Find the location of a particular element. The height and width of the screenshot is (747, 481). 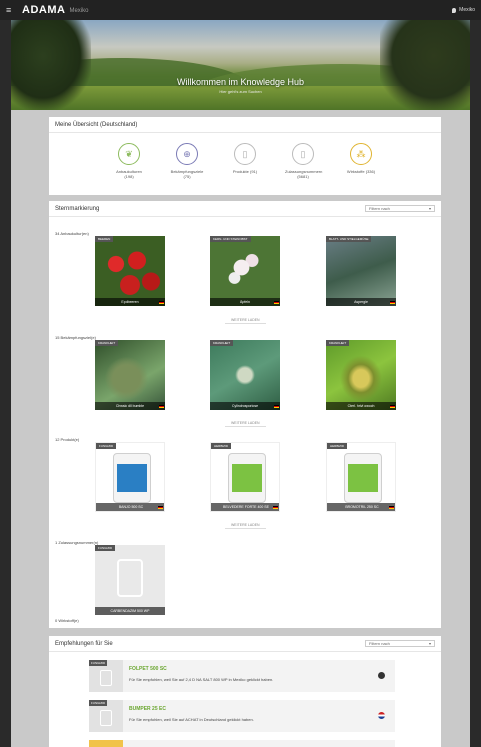

targets-count: 15 Bekämpfungsziel(e) is located at coordinates (75, 337).